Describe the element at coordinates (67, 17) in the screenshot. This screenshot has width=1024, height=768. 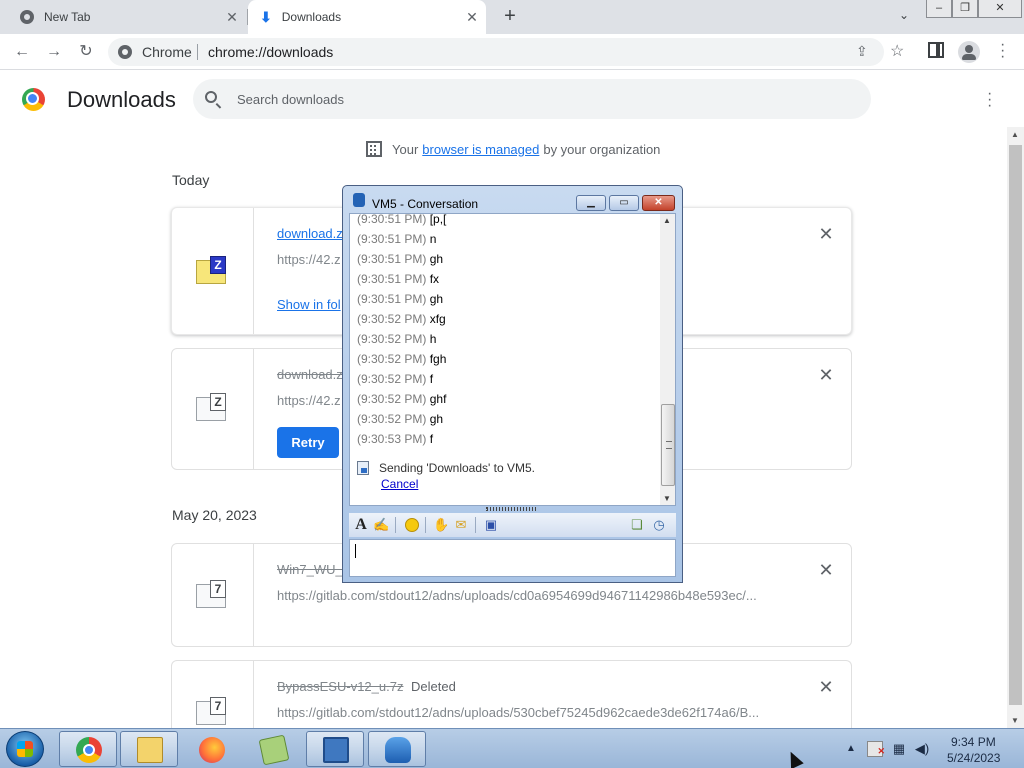
I see `tab-title: New Tab` at that location.